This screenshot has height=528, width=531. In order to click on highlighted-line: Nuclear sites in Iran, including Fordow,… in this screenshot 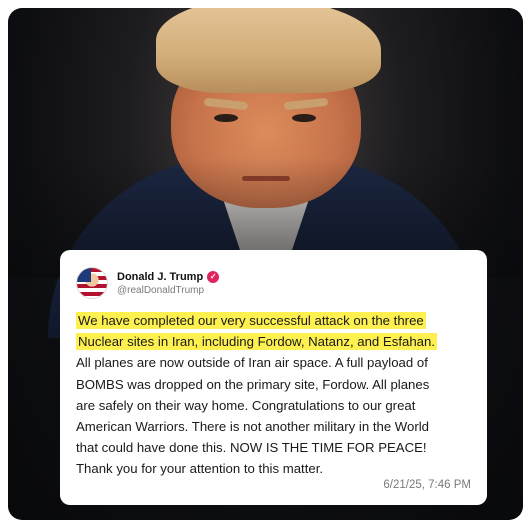, I will do `click(256, 342)`.